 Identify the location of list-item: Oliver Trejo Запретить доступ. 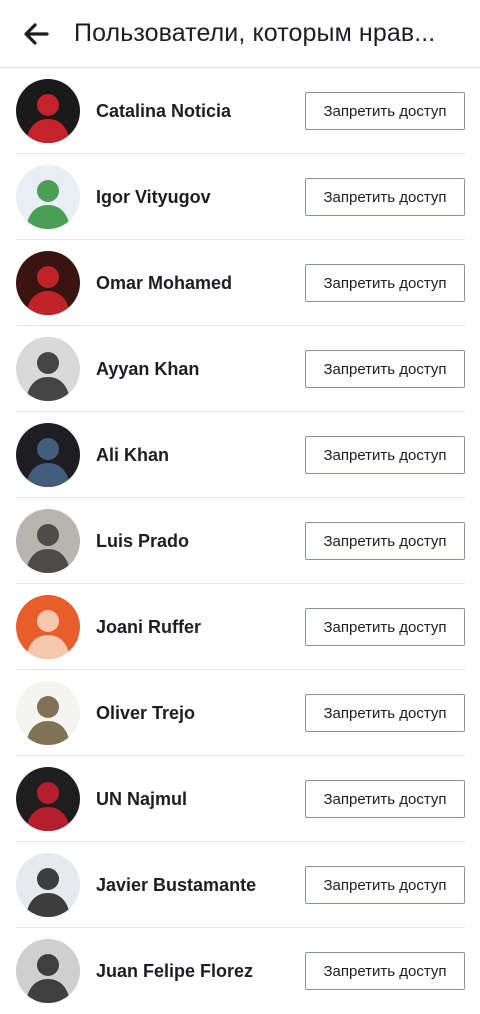
(240, 713).